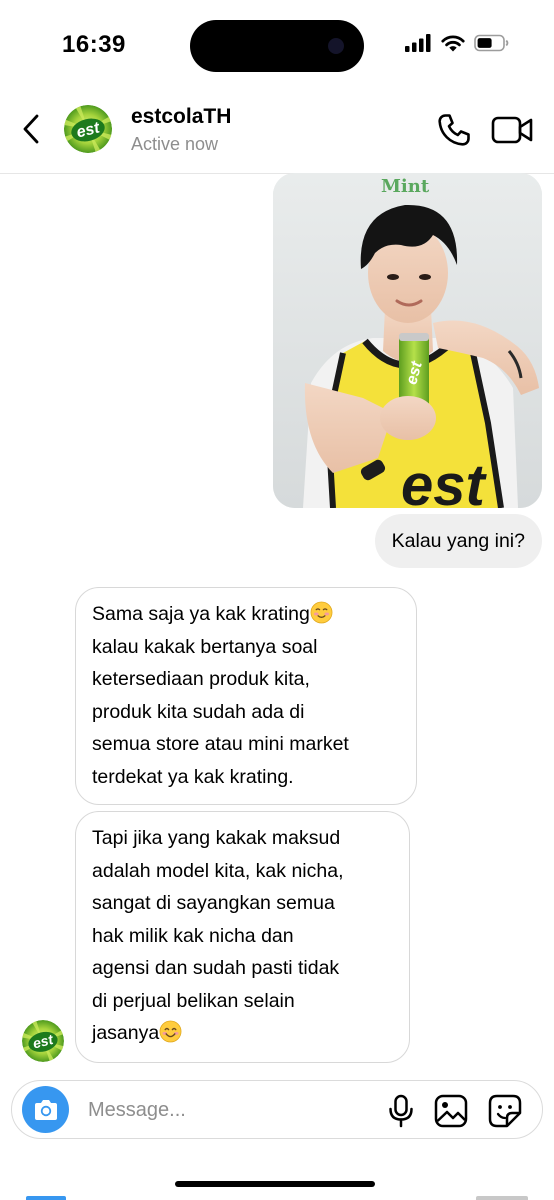 This screenshot has height=1200, width=554. Describe the element at coordinates (213, 903) in the screenshot. I see `message-line: sangat di sayangkan semua` at that location.